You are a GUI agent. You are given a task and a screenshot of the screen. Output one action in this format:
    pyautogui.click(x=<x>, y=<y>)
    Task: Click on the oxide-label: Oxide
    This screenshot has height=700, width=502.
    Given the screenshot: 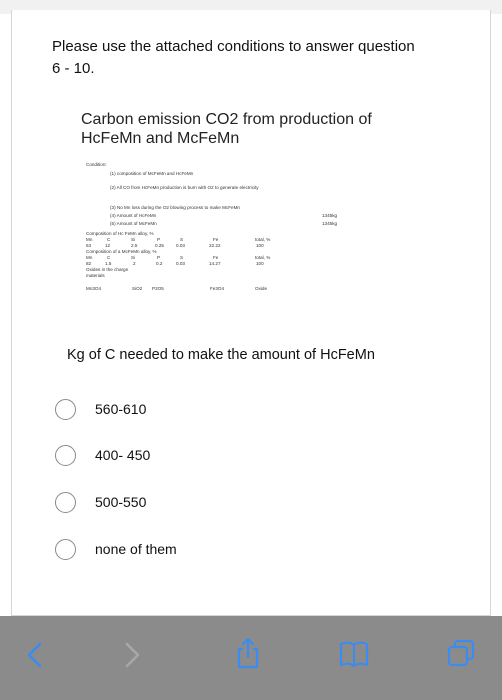 What is the action you would take?
    pyautogui.click(x=261, y=288)
    